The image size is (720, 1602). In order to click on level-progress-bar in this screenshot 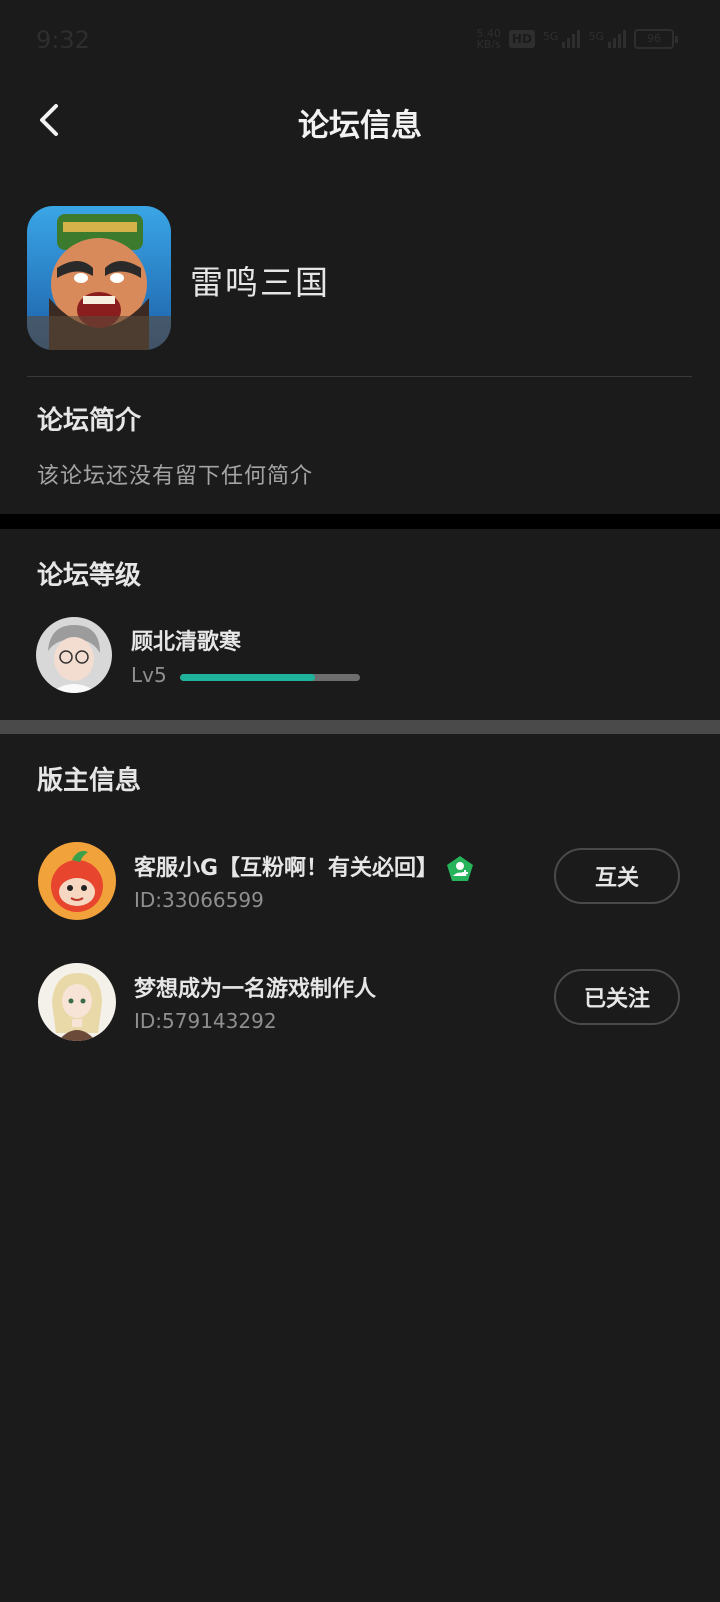, I will do `click(270, 677)`.